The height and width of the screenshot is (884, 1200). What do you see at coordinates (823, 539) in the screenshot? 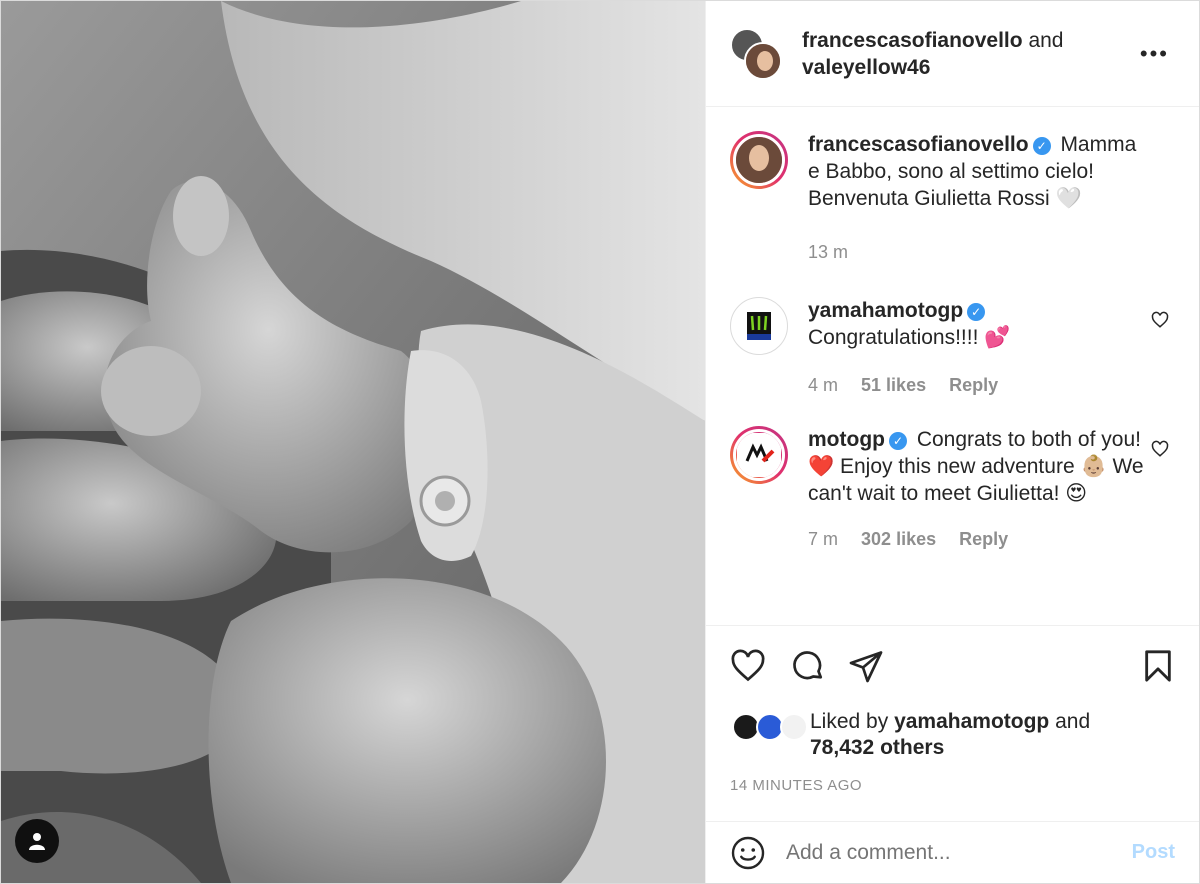
I see `comment-time: 7 m` at bounding box center [823, 539].